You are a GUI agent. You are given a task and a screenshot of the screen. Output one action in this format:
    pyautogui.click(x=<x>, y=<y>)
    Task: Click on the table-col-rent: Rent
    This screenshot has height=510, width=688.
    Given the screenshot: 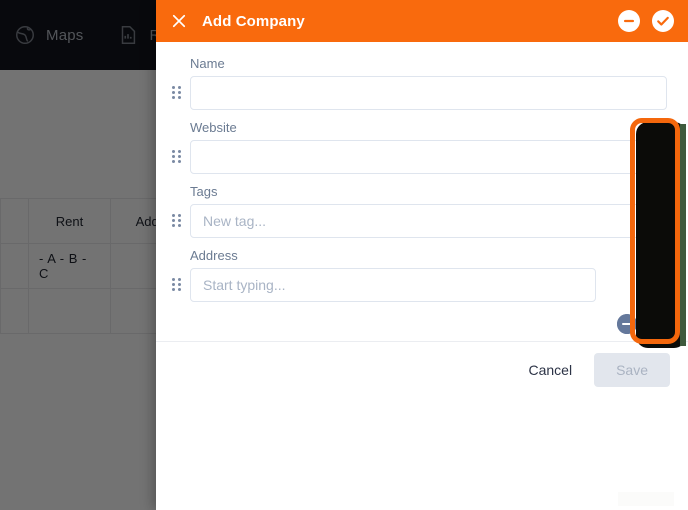 What is the action you would take?
    pyautogui.click(x=69, y=221)
    